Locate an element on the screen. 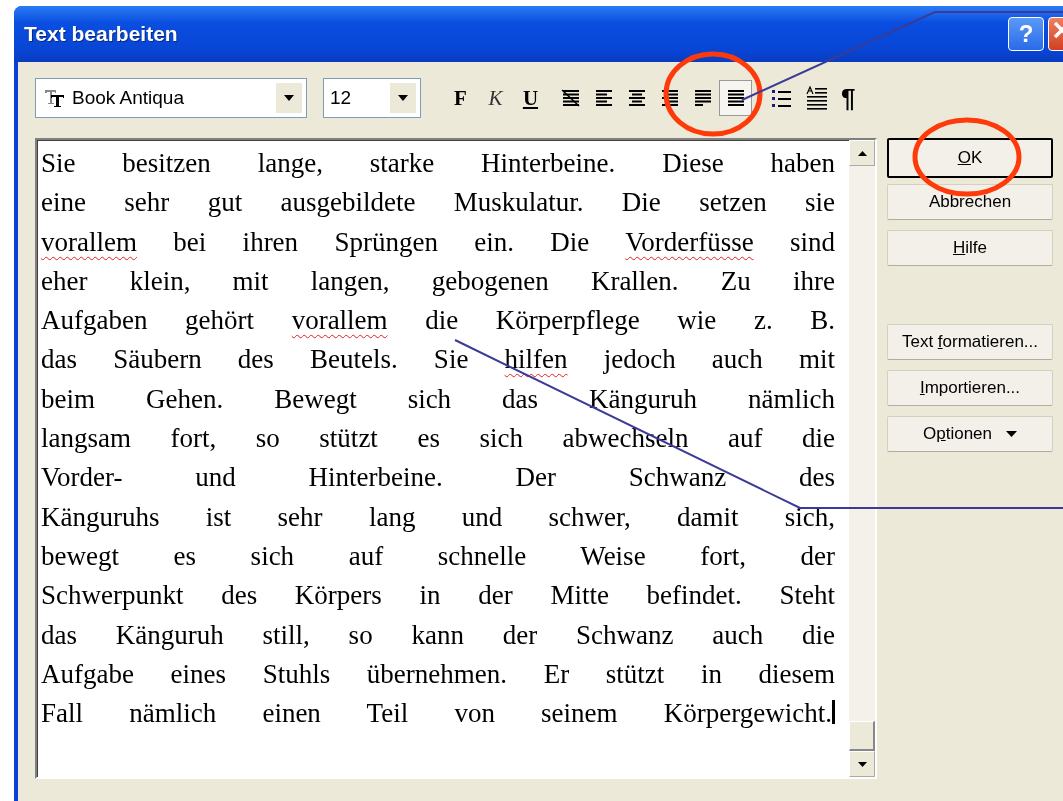 The width and height of the screenshot is (1063, 801). scroll-up-button is located at coordinates (862, 153).